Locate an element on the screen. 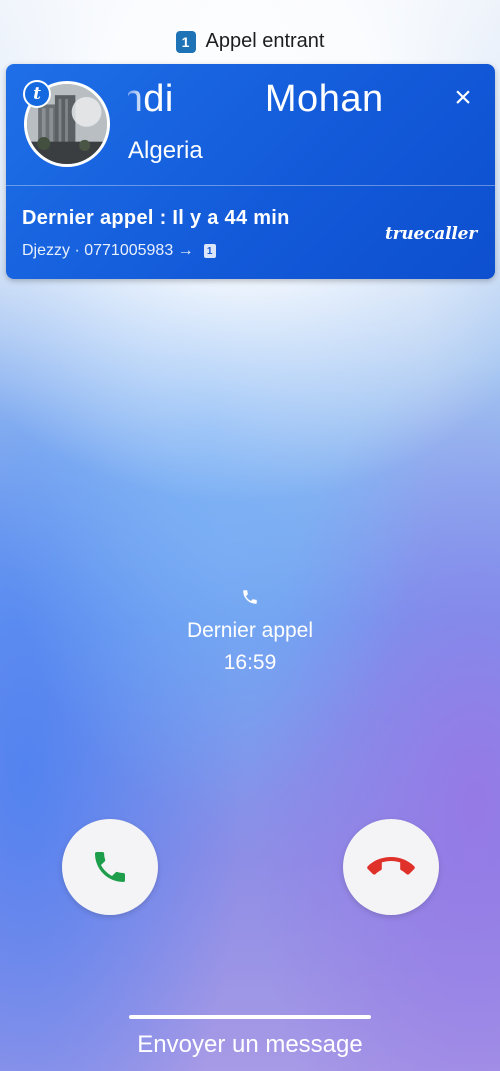  truecaller-logo: truecaller is located at coordinates (430, 234).